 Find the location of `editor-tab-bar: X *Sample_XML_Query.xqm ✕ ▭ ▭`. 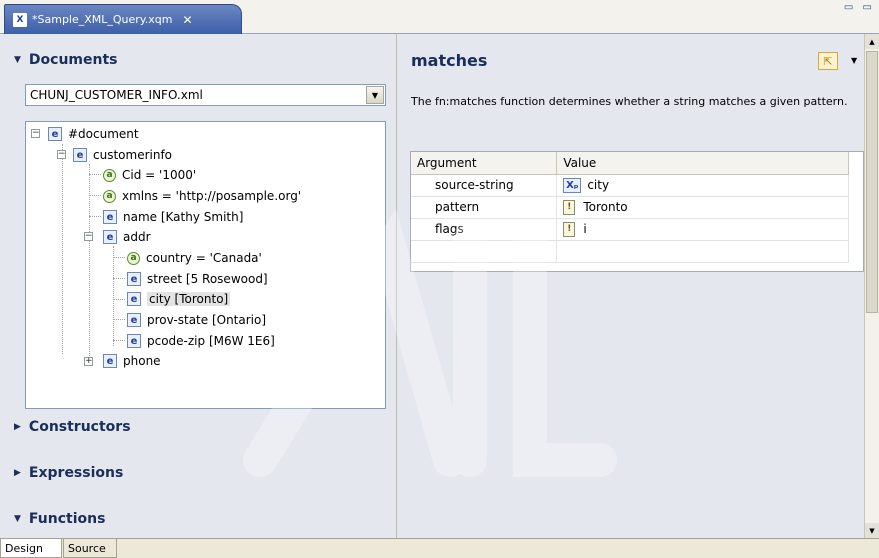

editor-tab-bar: X *Sample_XML_Query.xqm ✕ ▭ ▭ is located at coordinates (439, 17).